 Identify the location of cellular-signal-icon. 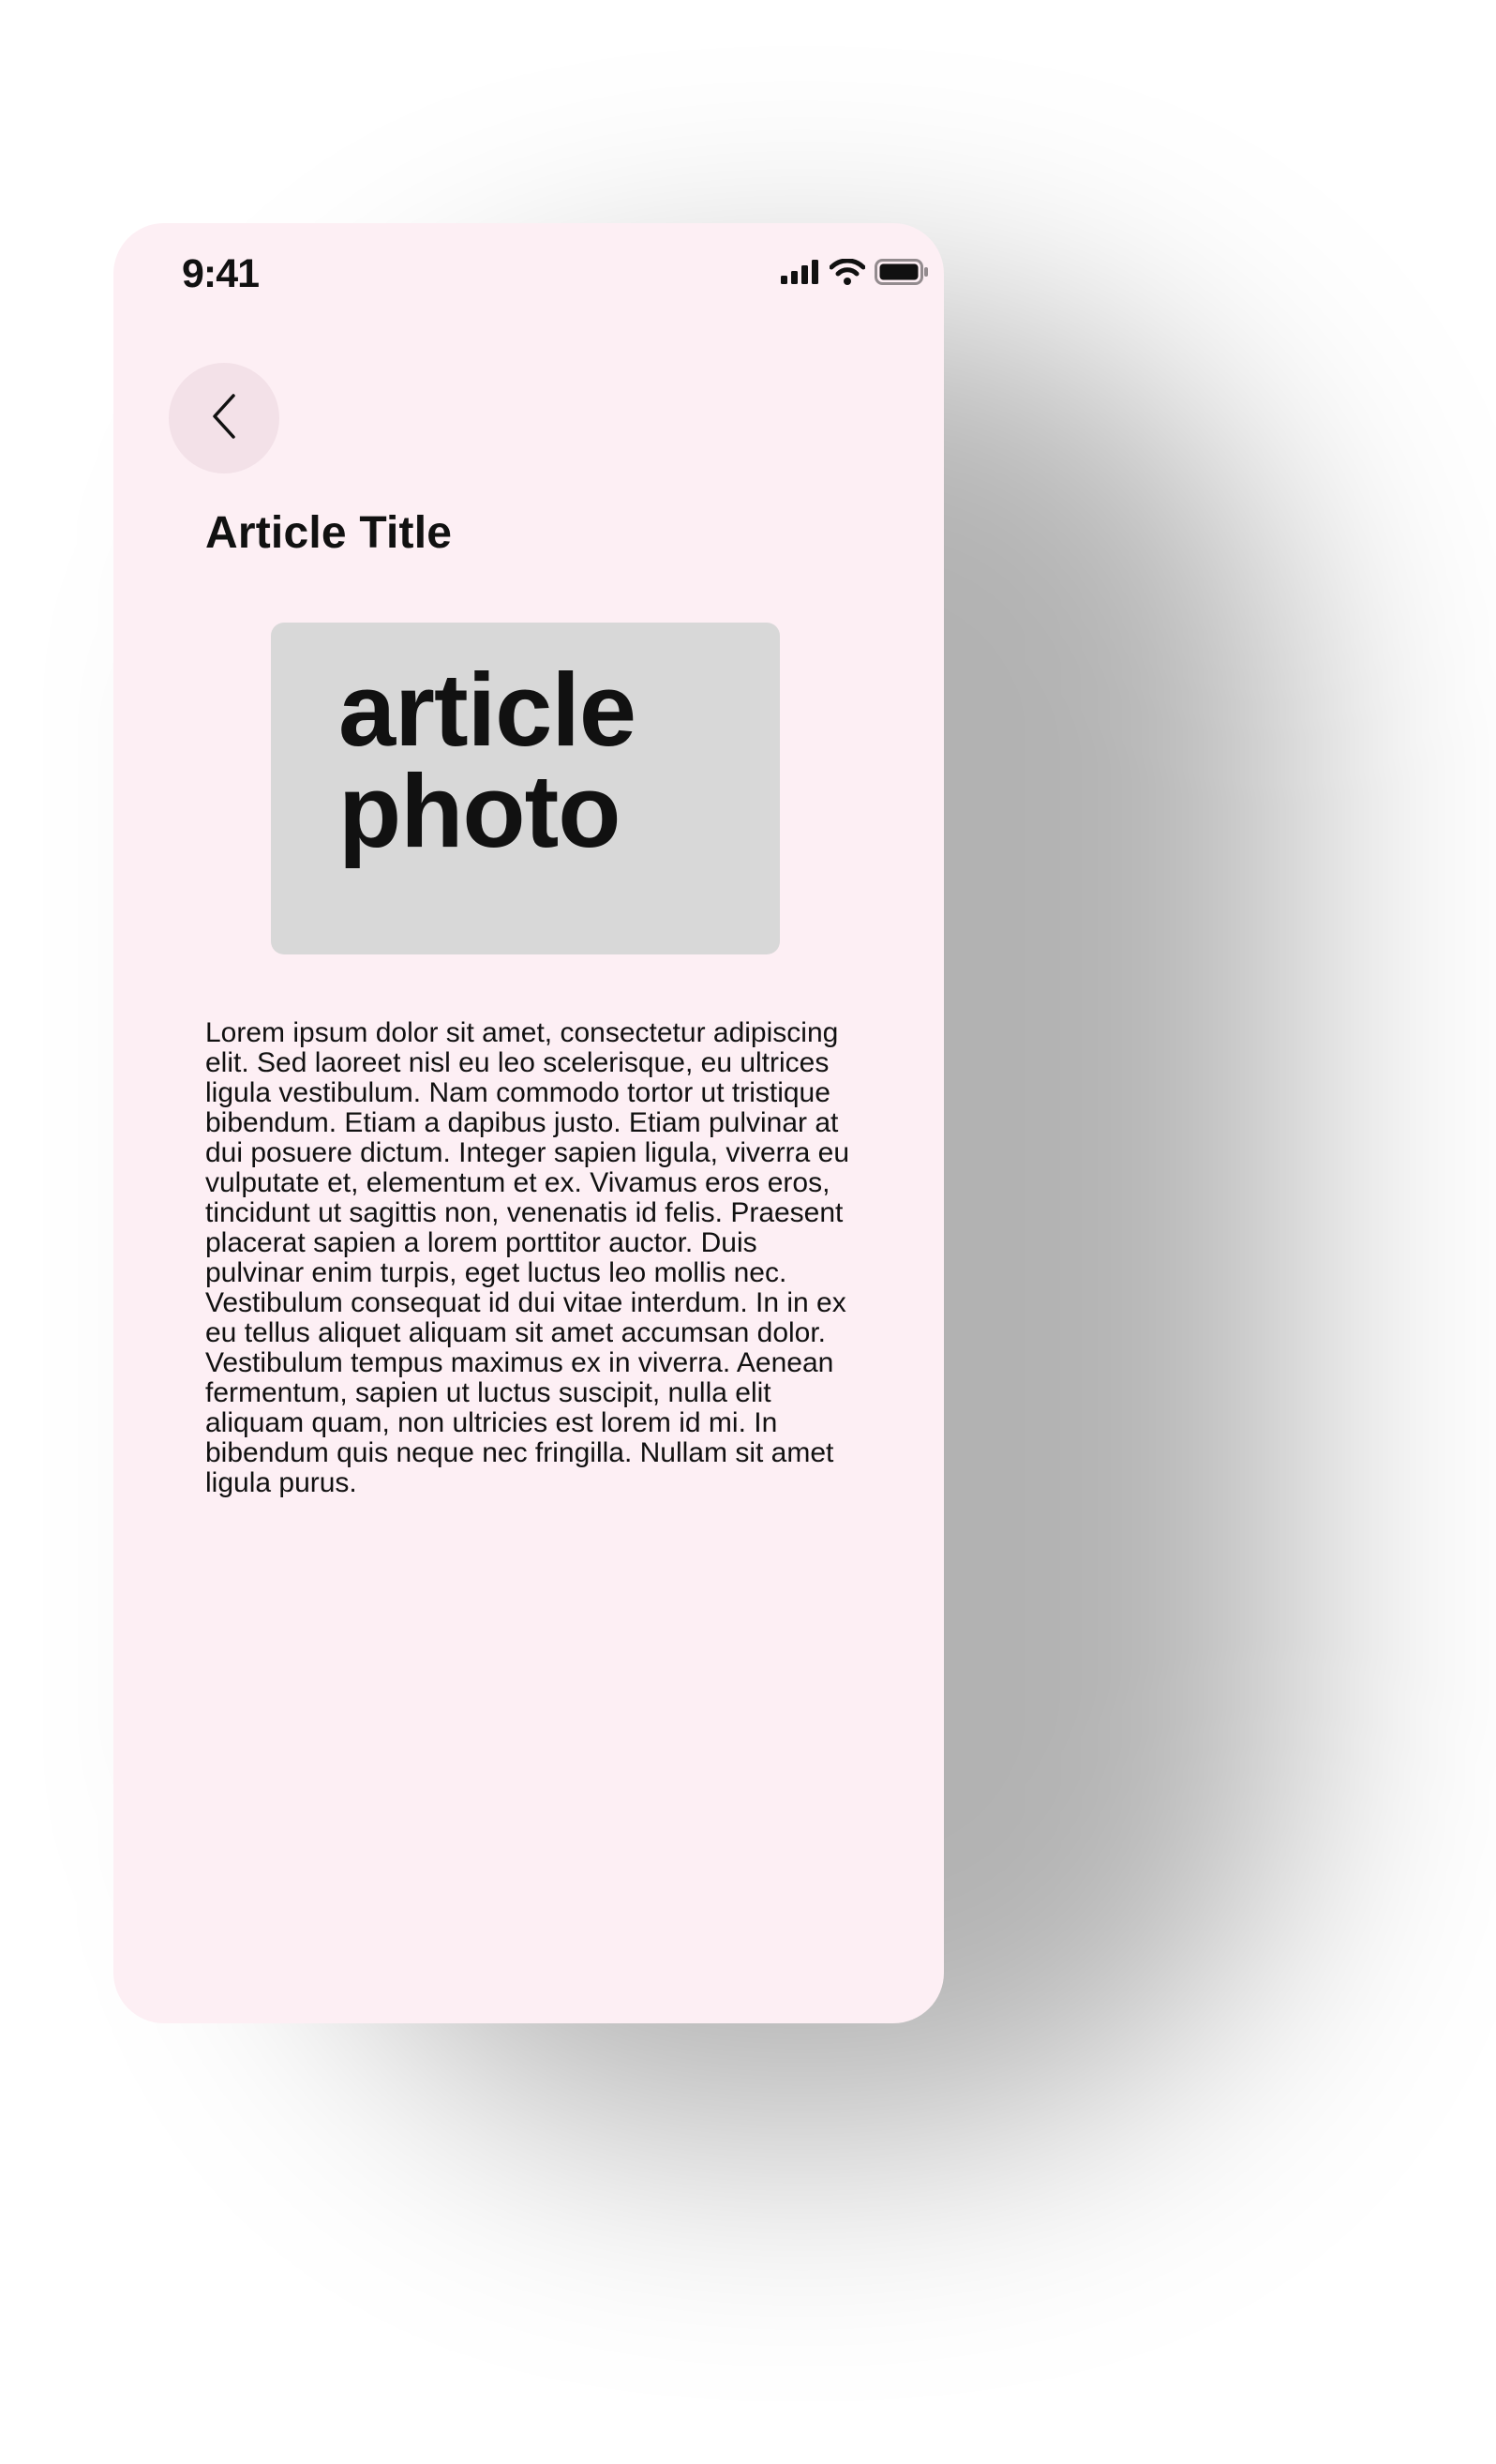
(800, 274).